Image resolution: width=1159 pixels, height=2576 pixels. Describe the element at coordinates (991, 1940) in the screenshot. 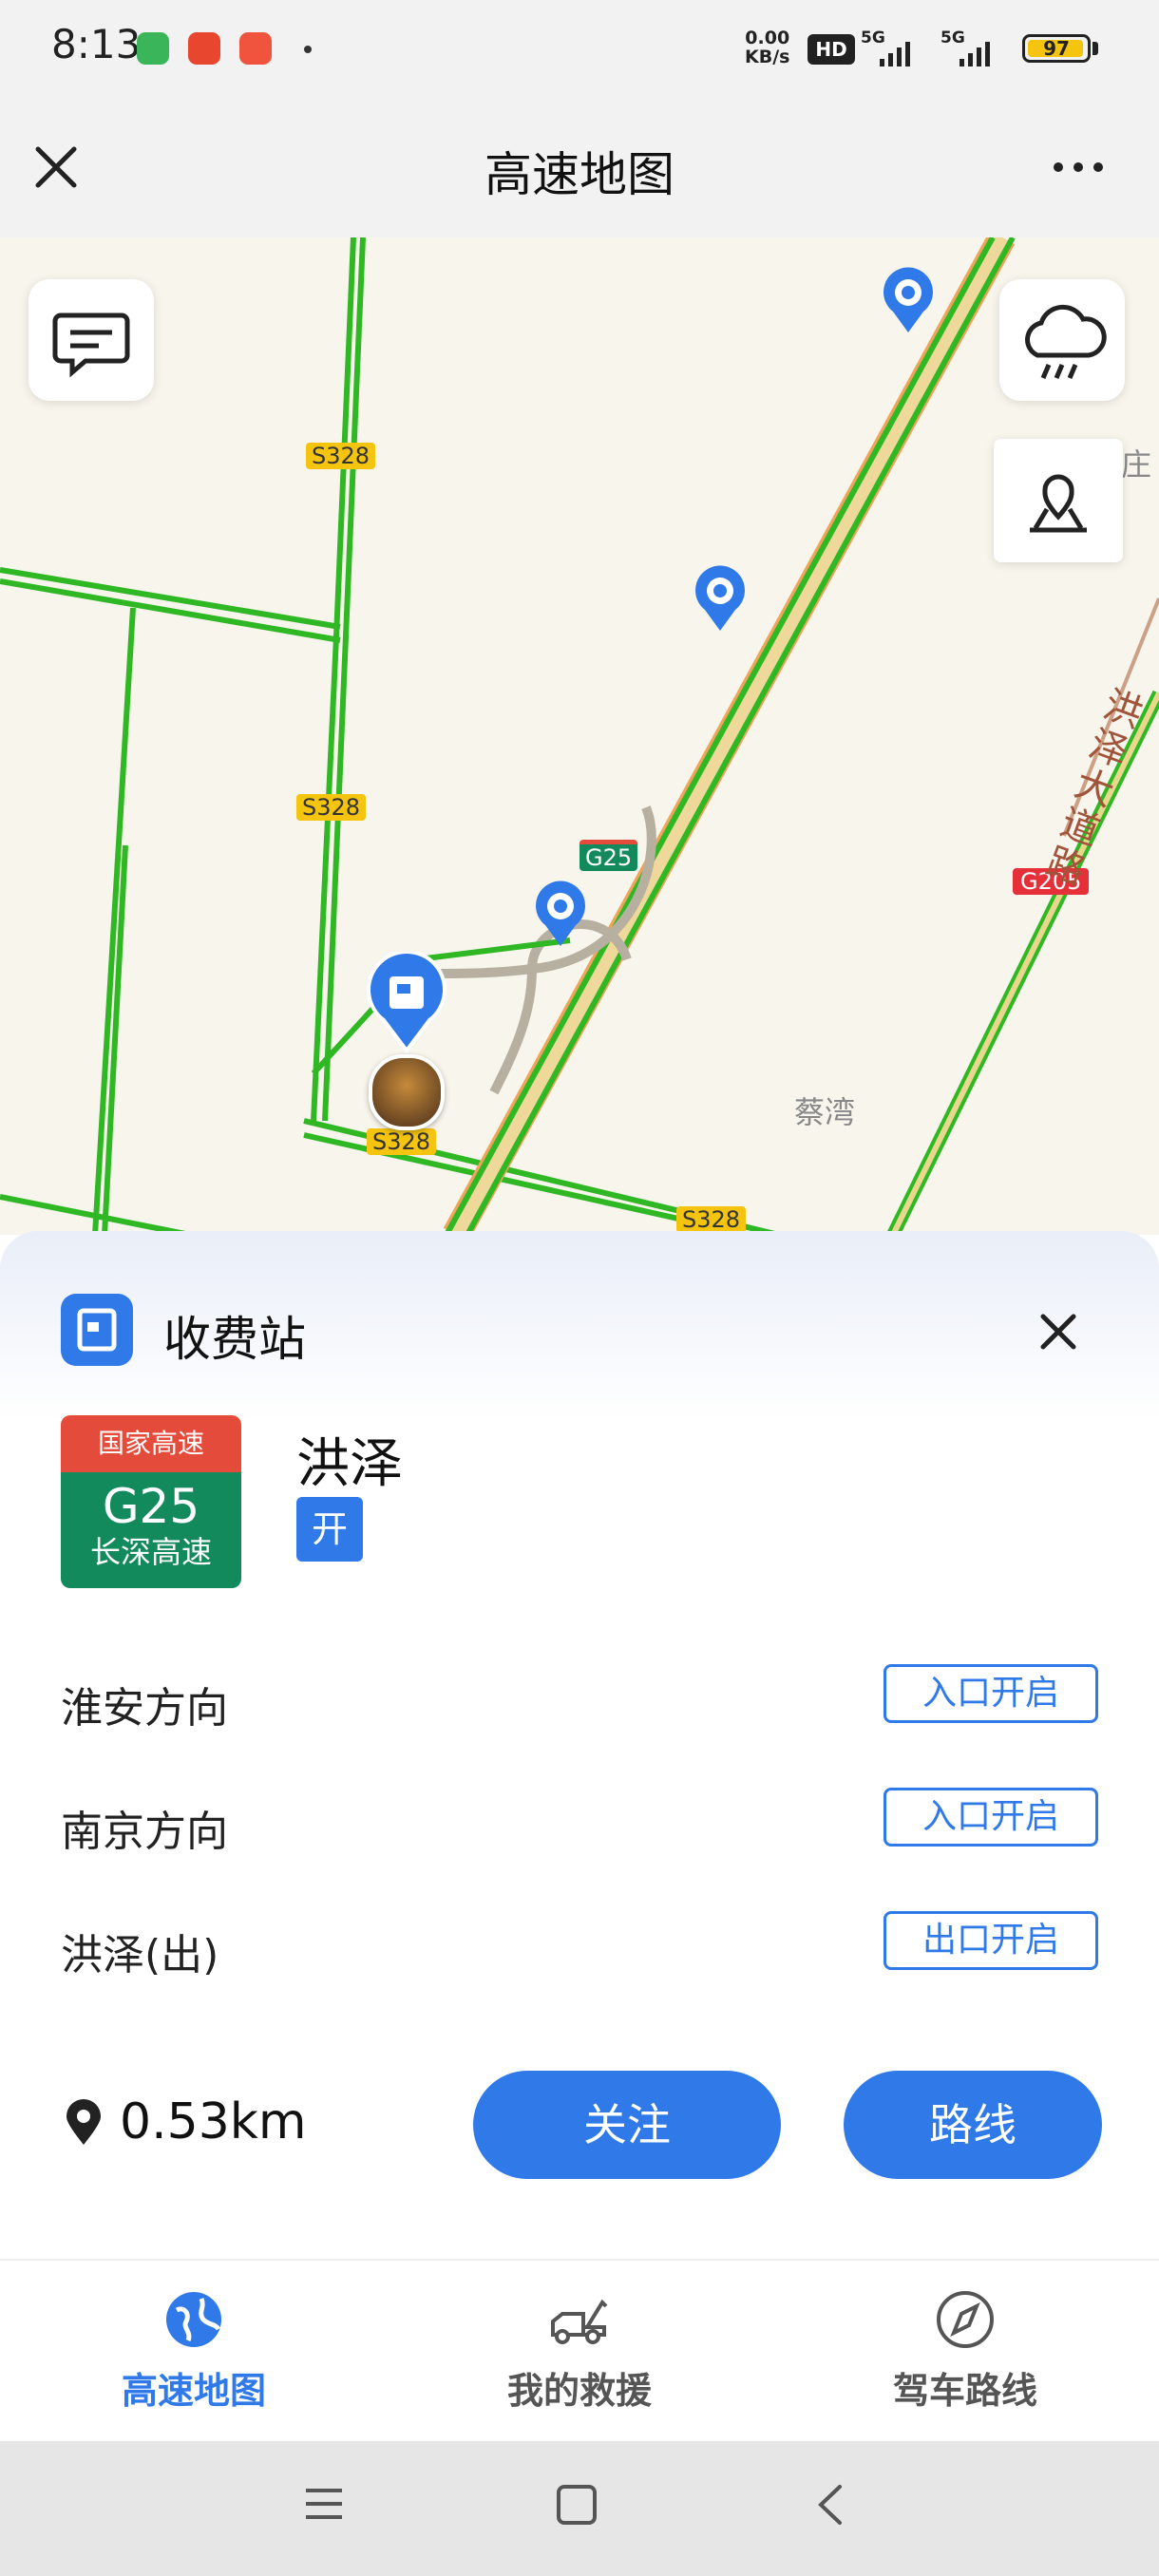

I see `direction-status-badge: 出口开启` at that location.